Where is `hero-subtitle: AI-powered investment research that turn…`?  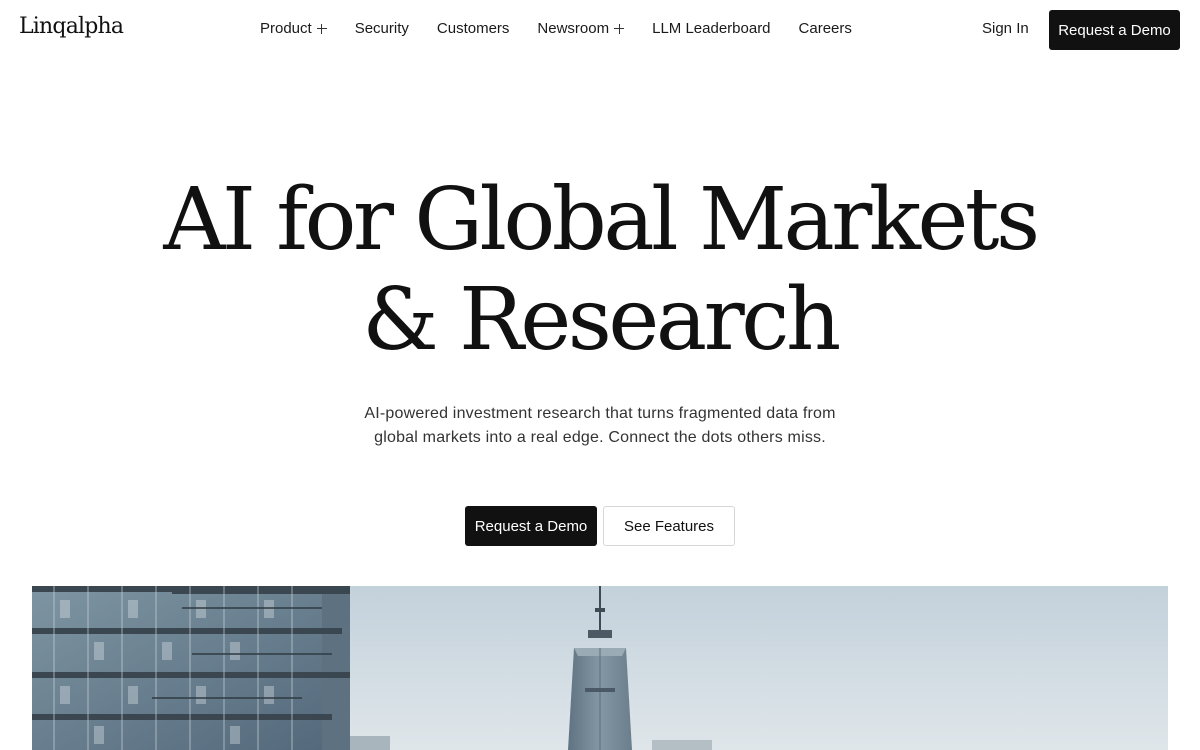
hero-subtitle: AI-powered investment research that turn… is located at coordinates (600, 425).